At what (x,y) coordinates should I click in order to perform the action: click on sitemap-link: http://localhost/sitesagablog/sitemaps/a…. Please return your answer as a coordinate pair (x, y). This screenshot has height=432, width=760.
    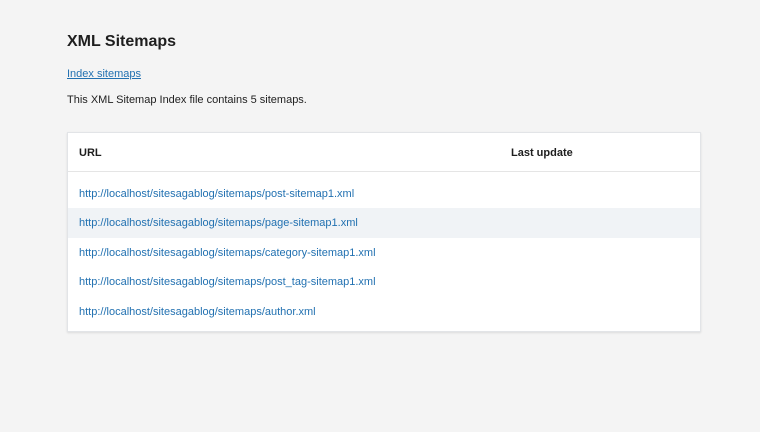
    Looking at the image, I should click on (197, 312).